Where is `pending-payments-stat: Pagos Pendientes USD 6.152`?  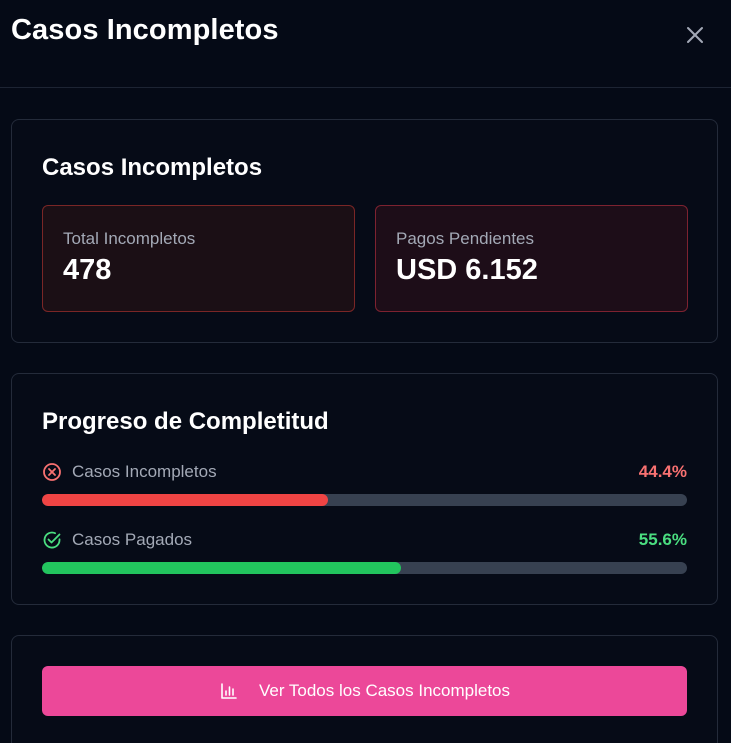
pending-payments-stat: Pagos Pendientes USD 6.152 is located at coordinates (531, 258).